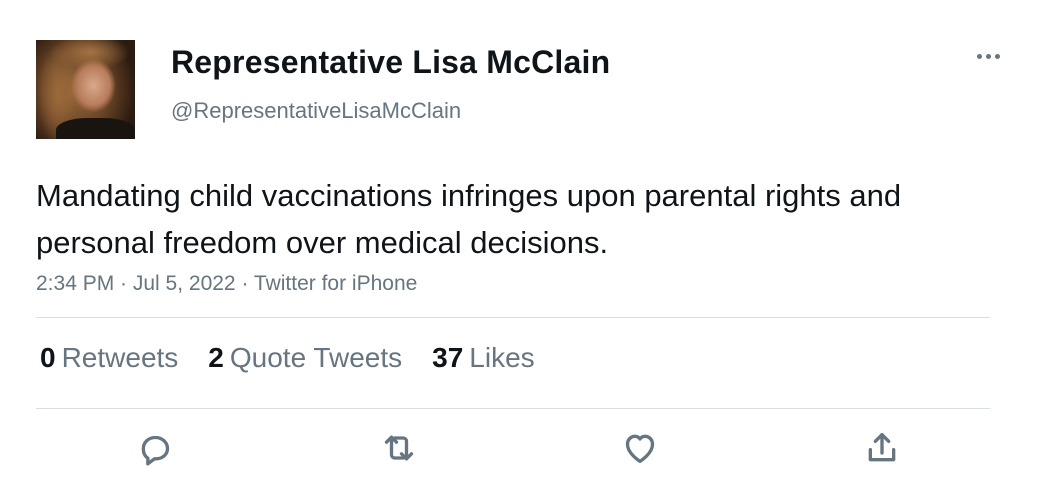  I want to click on heart-icon, so click(640, 448).